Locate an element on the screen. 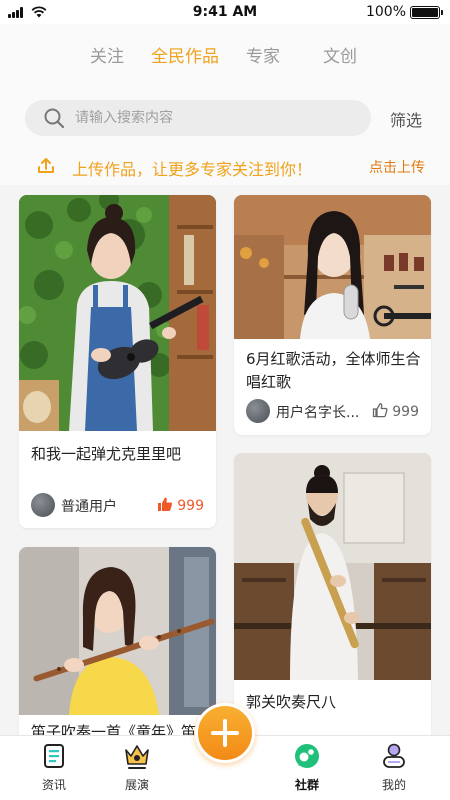  upload-link: 点击上传 is located at coordinates (397, 167).